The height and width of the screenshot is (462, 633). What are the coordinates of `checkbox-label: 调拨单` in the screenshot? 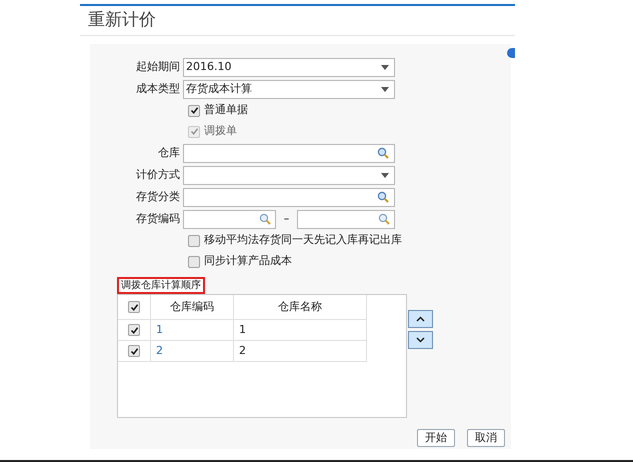 It's located at (220, 131).